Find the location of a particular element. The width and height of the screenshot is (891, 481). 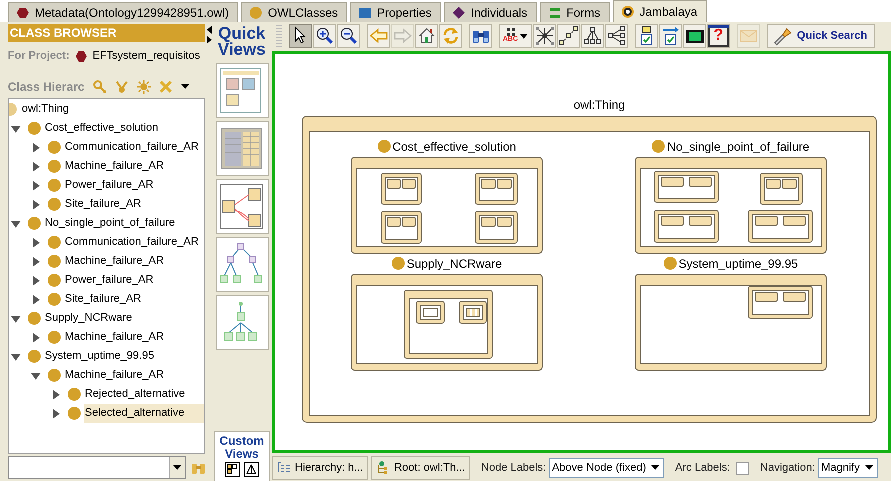

quick-views-title: Quick Views is located at coordinates (242, 43).